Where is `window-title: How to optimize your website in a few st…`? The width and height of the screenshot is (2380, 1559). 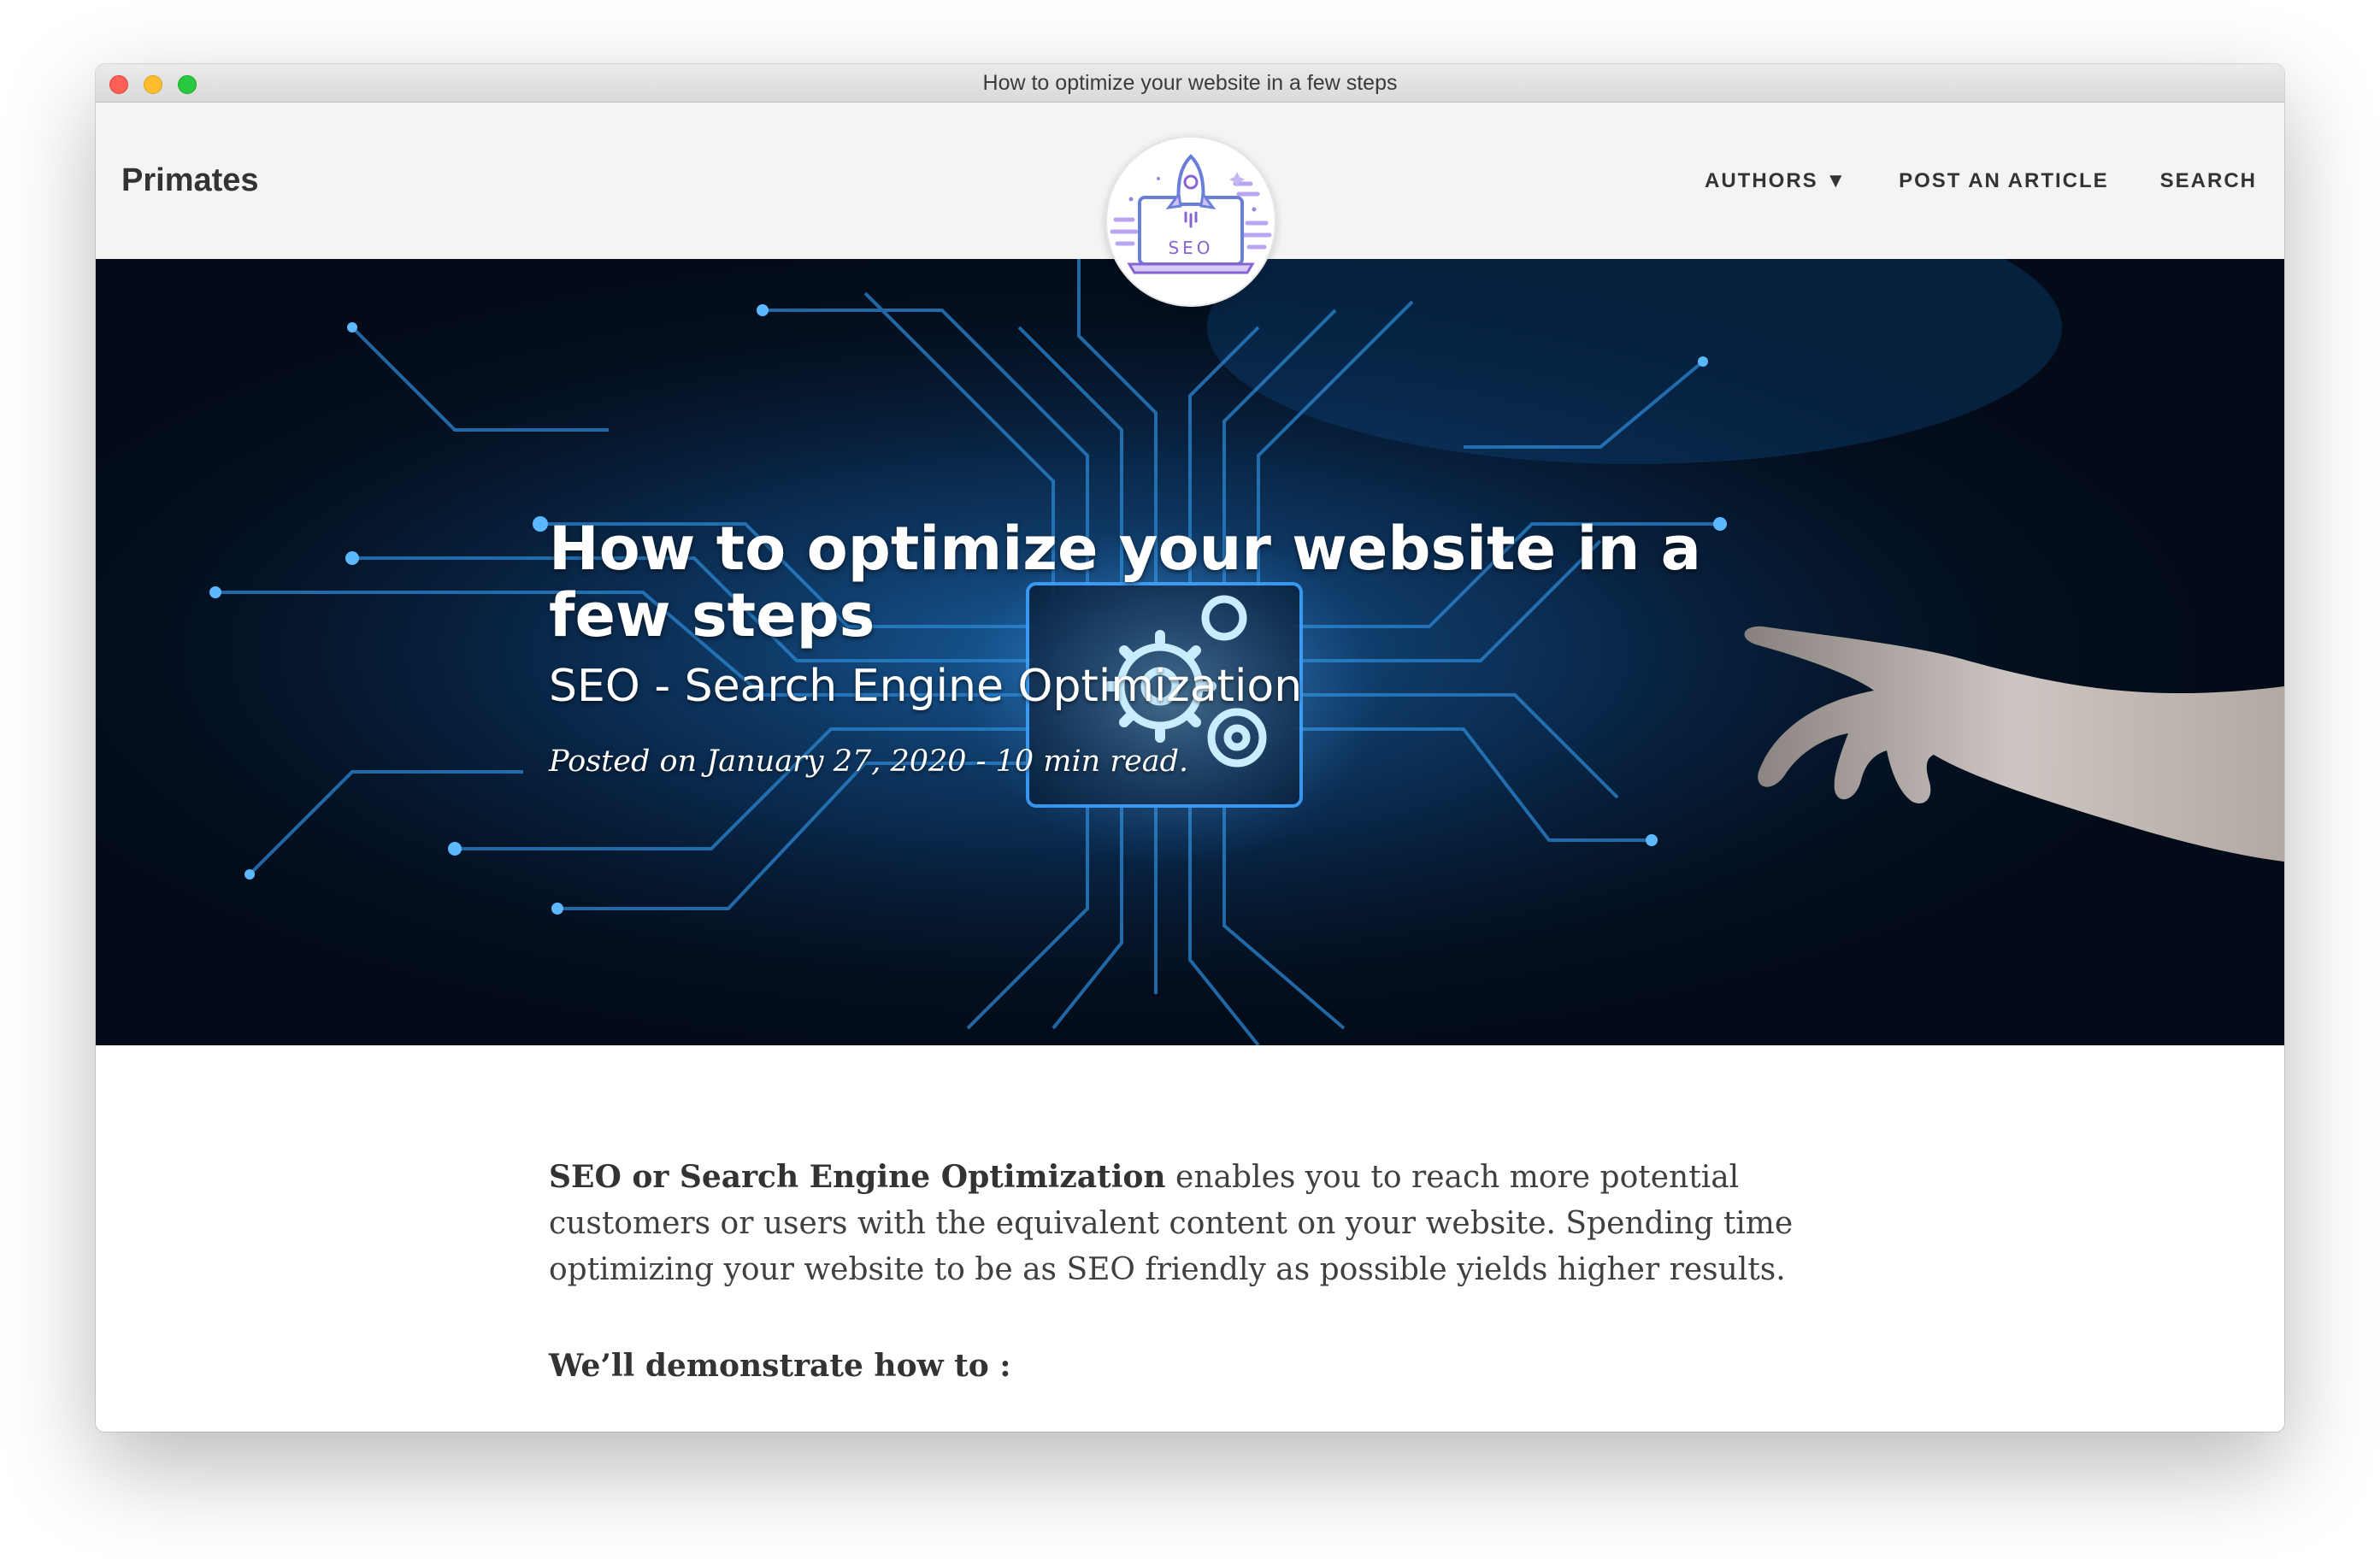
window-title: How to optimize your website in a few st… is located at coordinates (1190, 83).